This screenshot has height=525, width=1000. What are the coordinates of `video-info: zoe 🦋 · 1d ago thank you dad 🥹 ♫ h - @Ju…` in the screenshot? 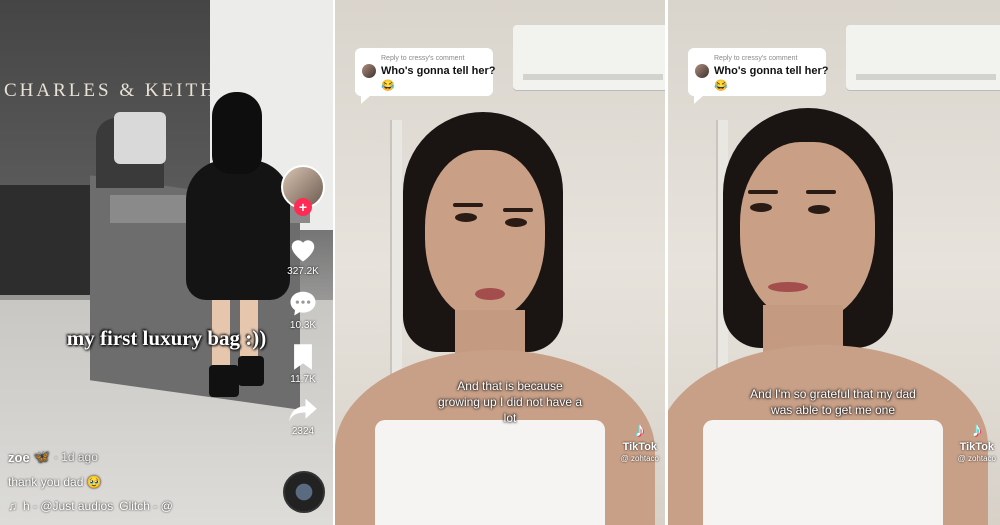 It's located at (148, 481).